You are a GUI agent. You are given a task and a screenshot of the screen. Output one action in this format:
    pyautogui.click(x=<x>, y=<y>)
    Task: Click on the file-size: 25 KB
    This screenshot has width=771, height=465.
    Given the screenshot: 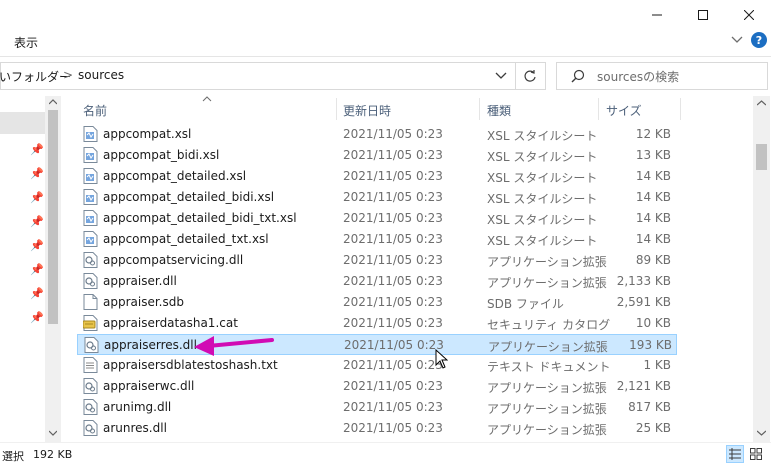 What is the action you would take?
    pyautogui.click(x=653, y=428)
    